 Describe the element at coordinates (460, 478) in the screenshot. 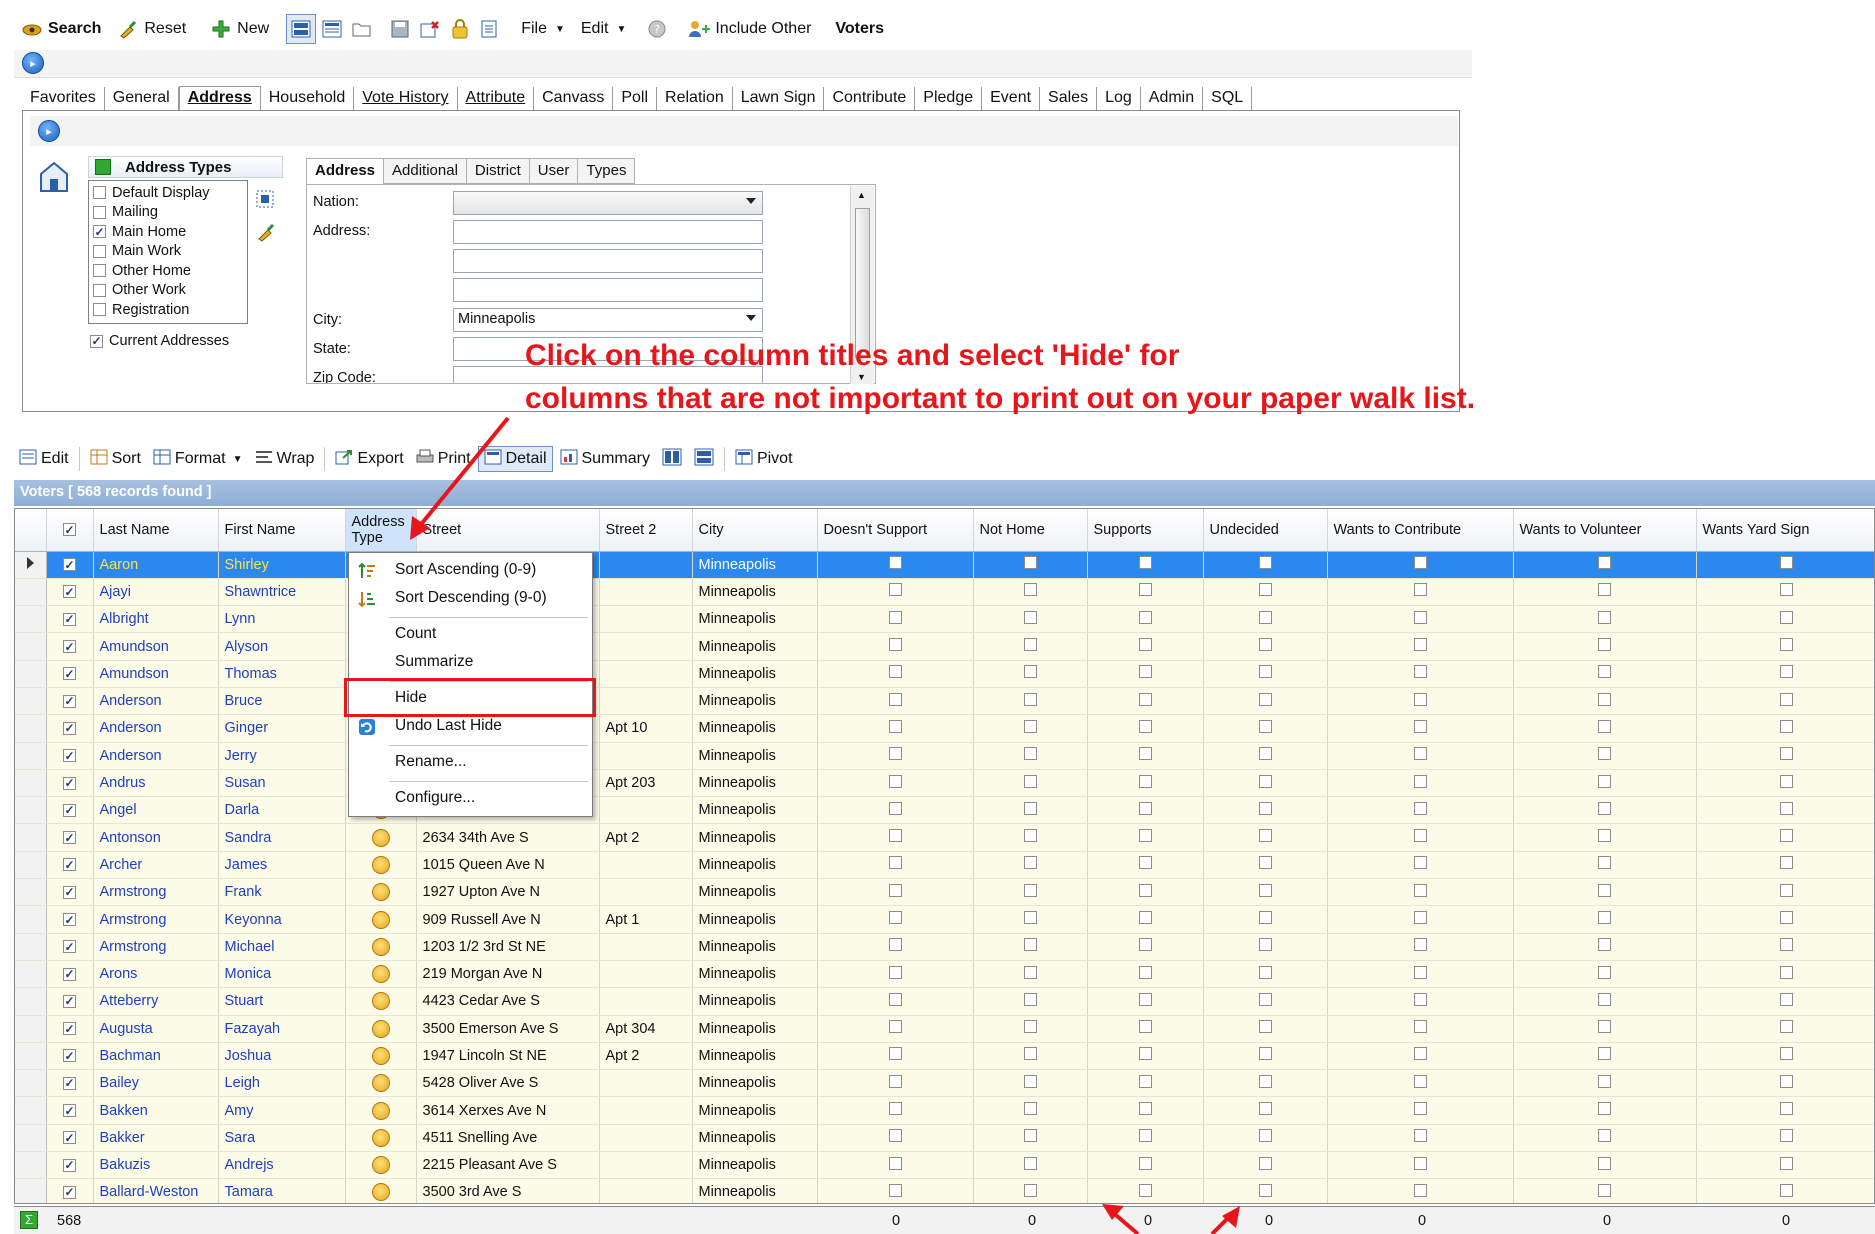

I see `arrow-to-column-header` at that location.